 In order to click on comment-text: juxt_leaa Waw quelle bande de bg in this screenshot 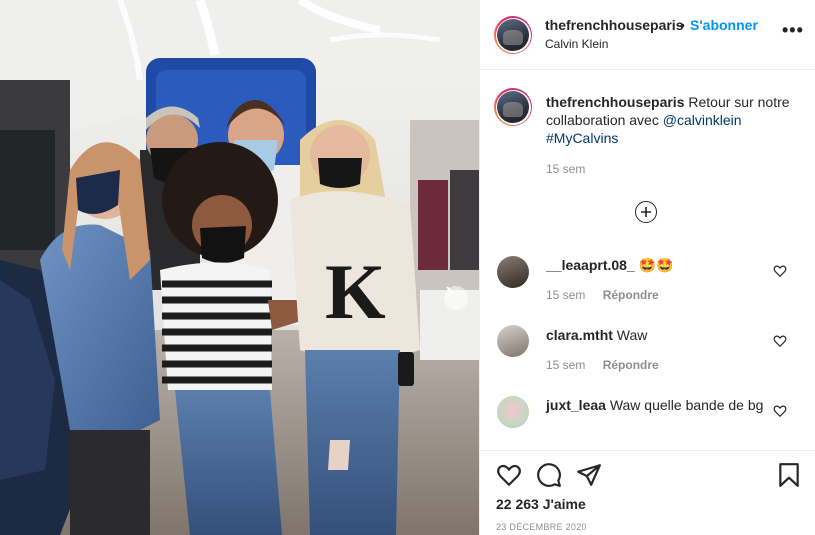, I will do `click(658, 405)`.